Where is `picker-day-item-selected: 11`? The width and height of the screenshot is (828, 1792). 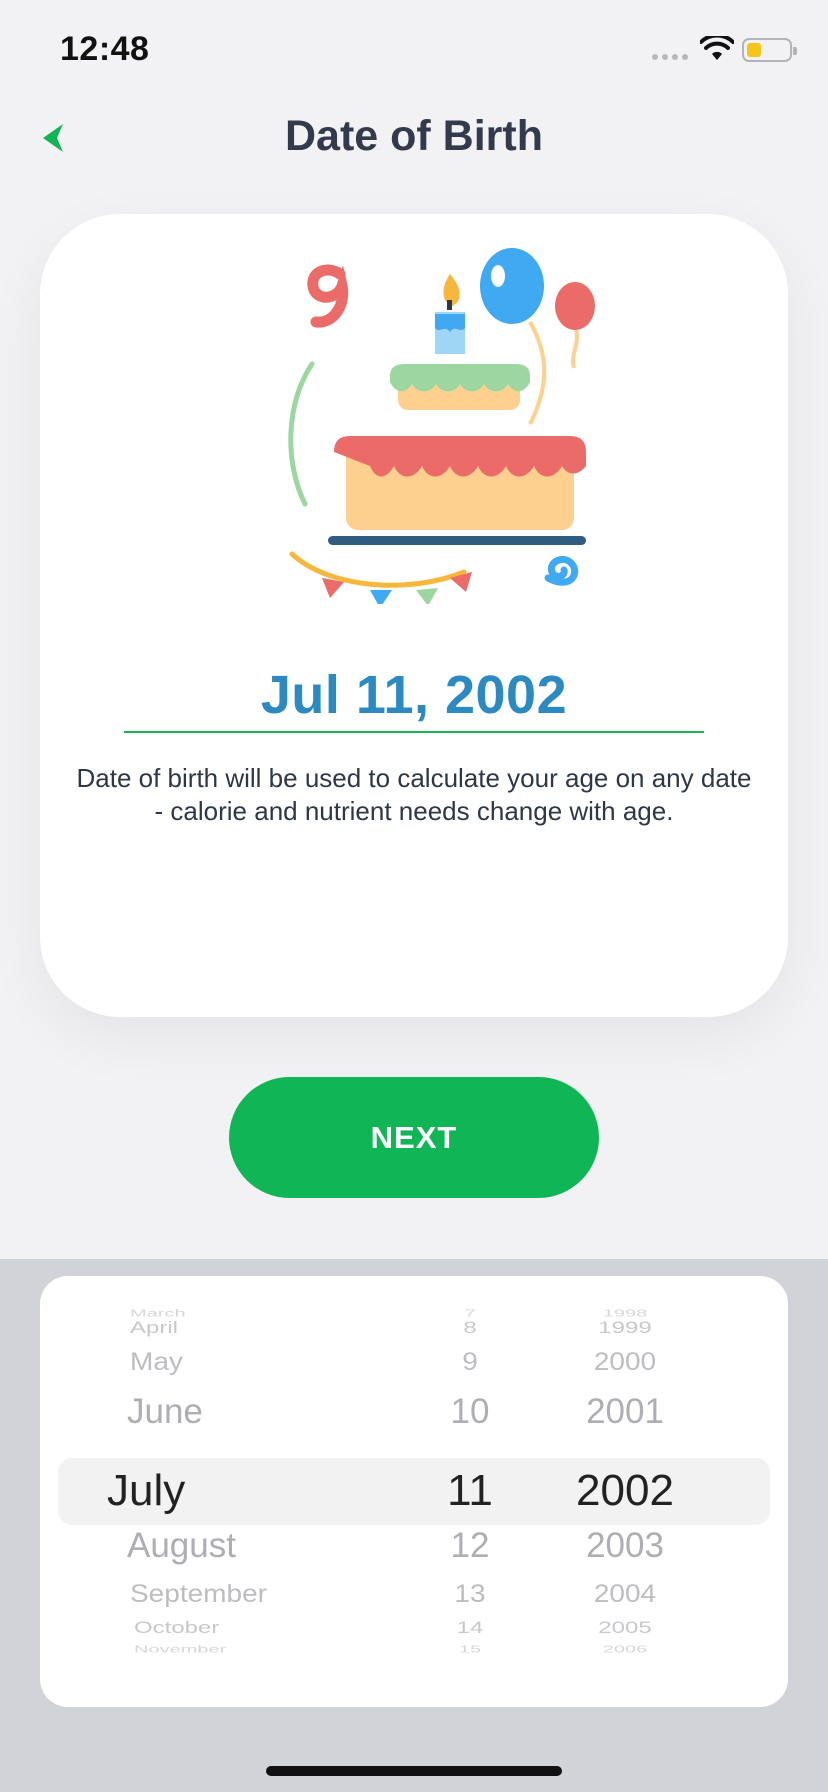 picker-day-item-selected: 11 is located at coordinates (470, 1491).